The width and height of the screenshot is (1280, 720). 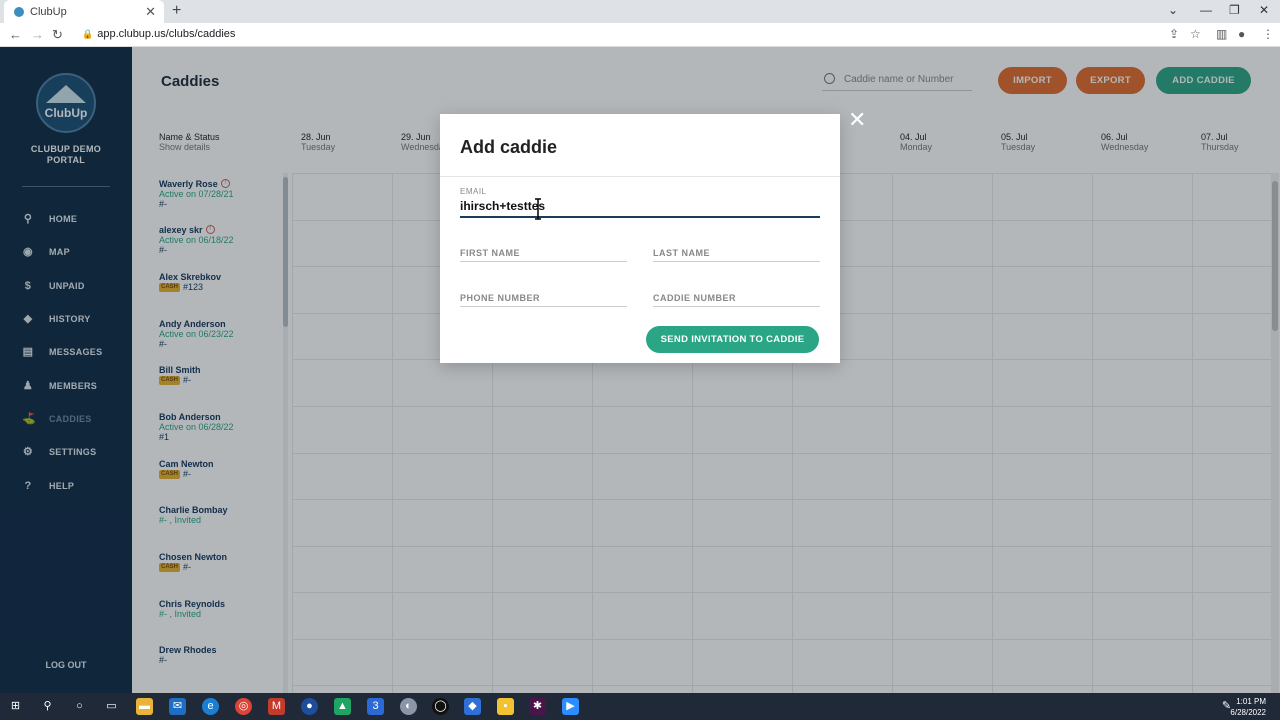 I want to click on app-icon: ◐, so click(x=408, y=706).